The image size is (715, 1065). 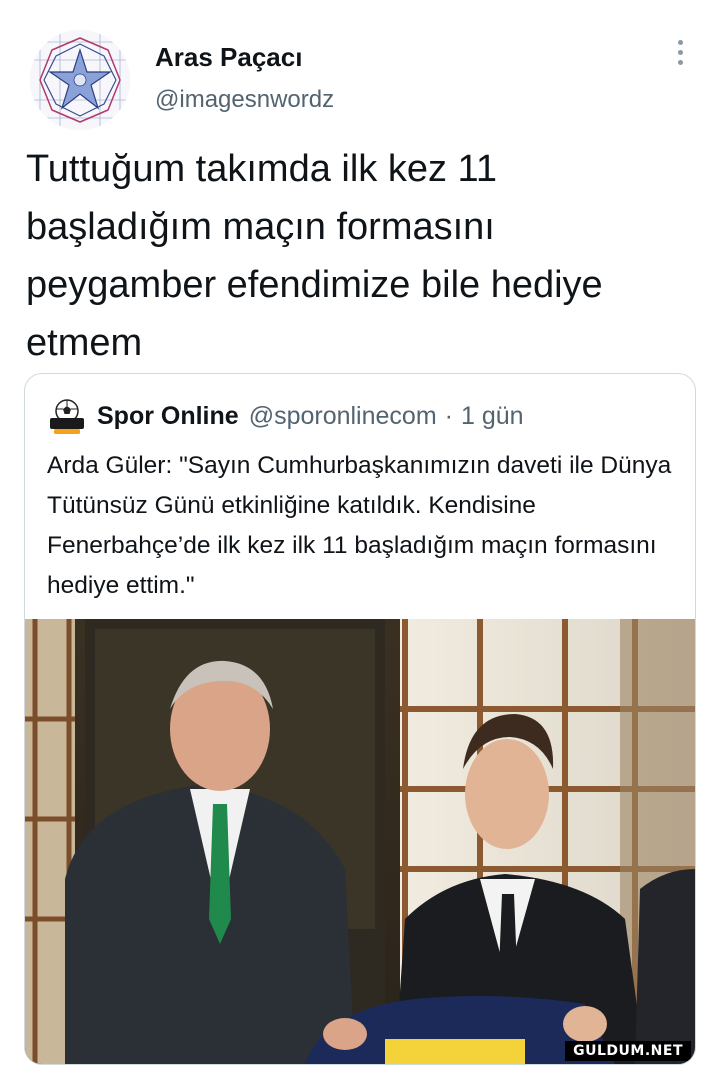 I want to click on geometric-star-icon, so click(x=80, y=80).